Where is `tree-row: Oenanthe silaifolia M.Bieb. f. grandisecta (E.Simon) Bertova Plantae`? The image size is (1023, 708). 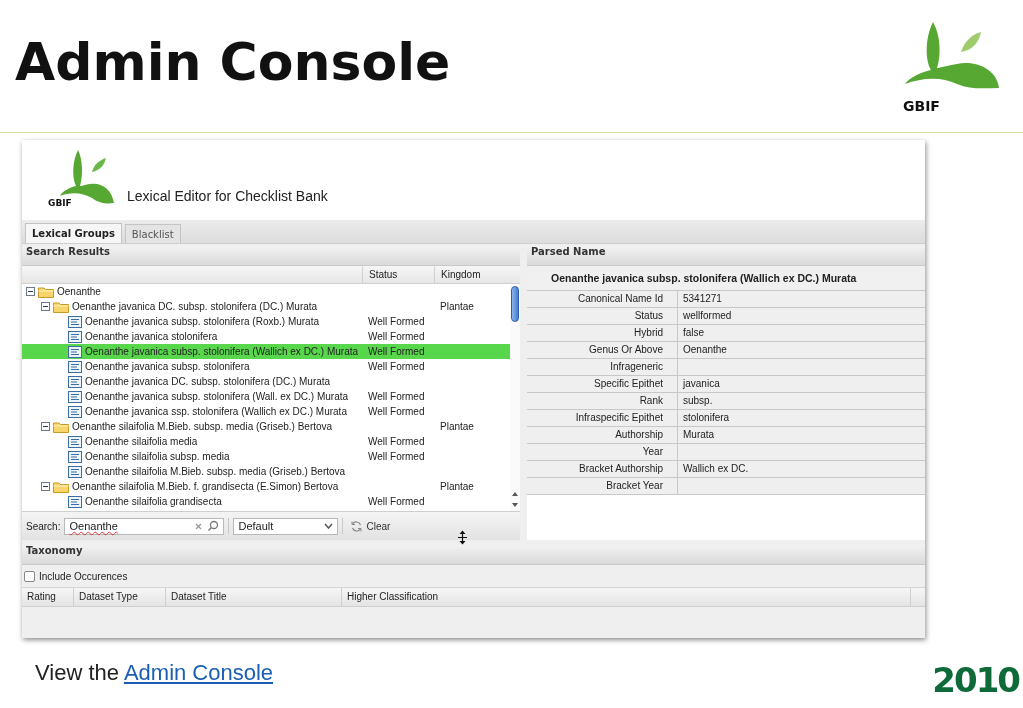 tree-row: Oenanthe silaifolia M.Bieb. f. grandisecta (E.Simon) Bertova Plantae is located at coordinates (266, 486).